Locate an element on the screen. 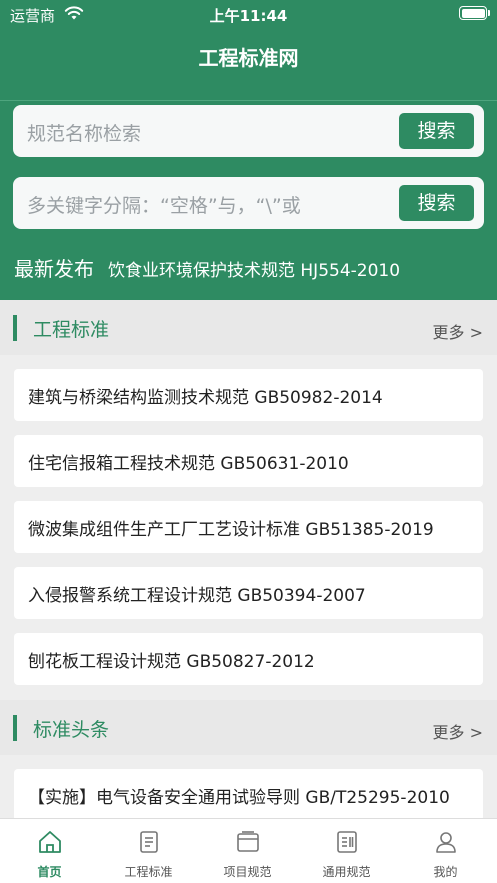 The width and height of the screenshot is (497, 883). section-title: 标准头条 is located at coordinates (71, 730).